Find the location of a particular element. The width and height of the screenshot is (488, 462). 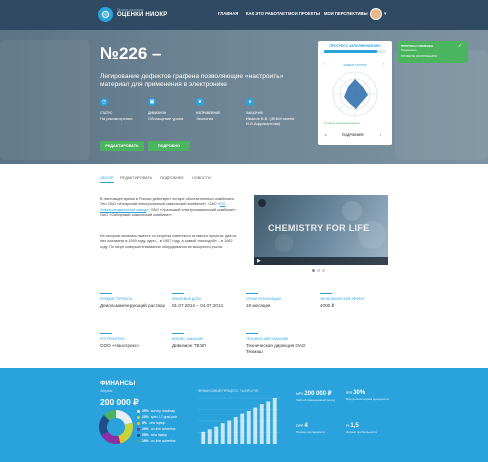

fact-label: ЗАКАЗЧИК is located at coordinates (254, 113).